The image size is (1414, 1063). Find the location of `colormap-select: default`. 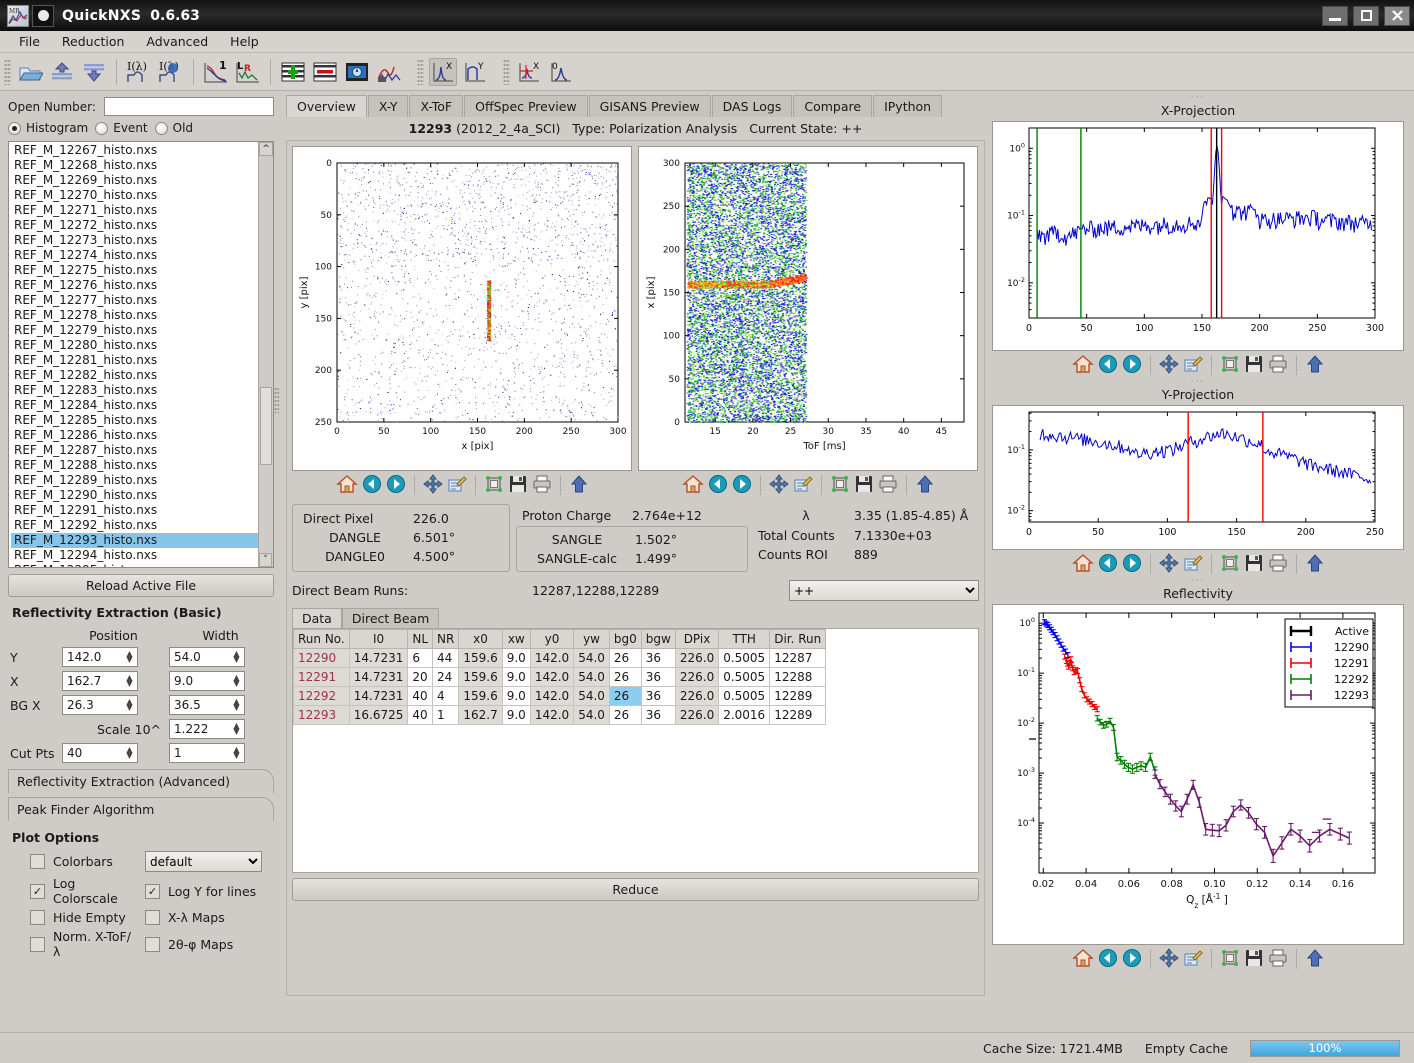

colormap-select: default is located at coordinates (203, 861).